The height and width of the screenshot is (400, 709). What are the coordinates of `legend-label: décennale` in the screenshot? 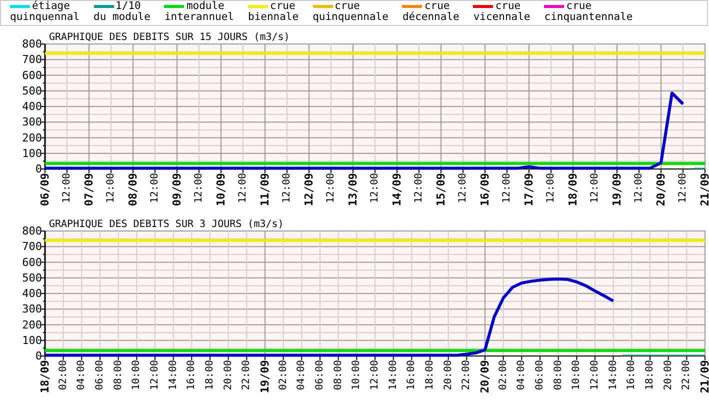 It's located at (431, 17).